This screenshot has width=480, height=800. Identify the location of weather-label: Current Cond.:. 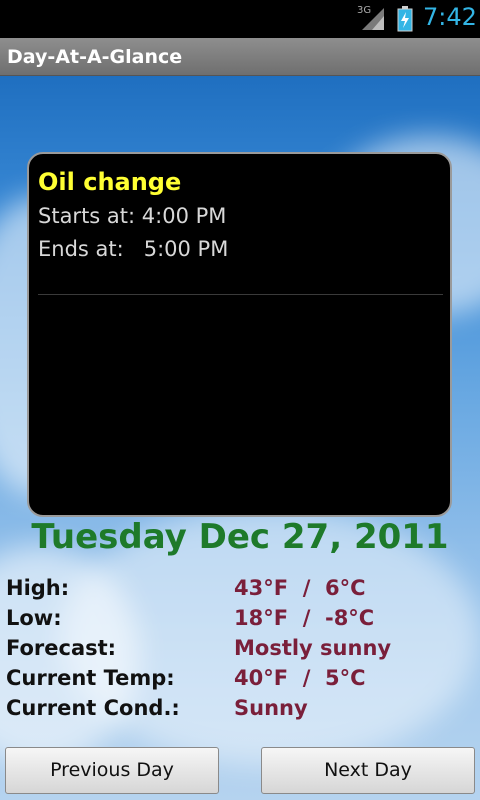
(93, 708).